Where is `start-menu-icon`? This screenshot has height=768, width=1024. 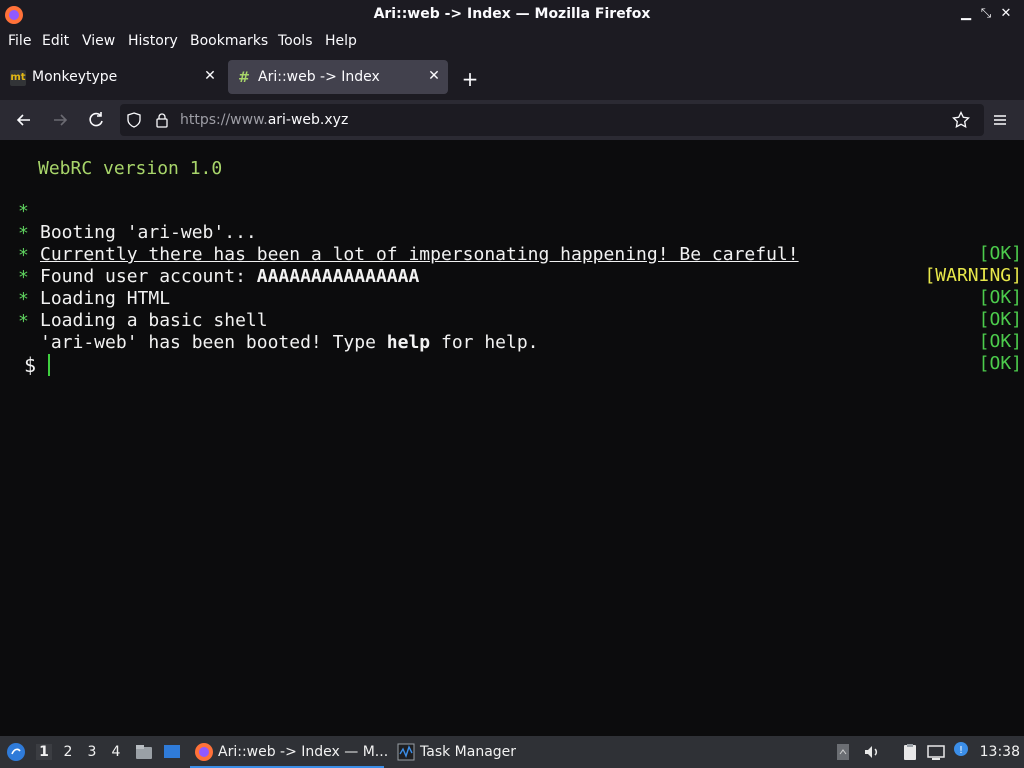
start-menu-icon is located at coordinates (16, 752).